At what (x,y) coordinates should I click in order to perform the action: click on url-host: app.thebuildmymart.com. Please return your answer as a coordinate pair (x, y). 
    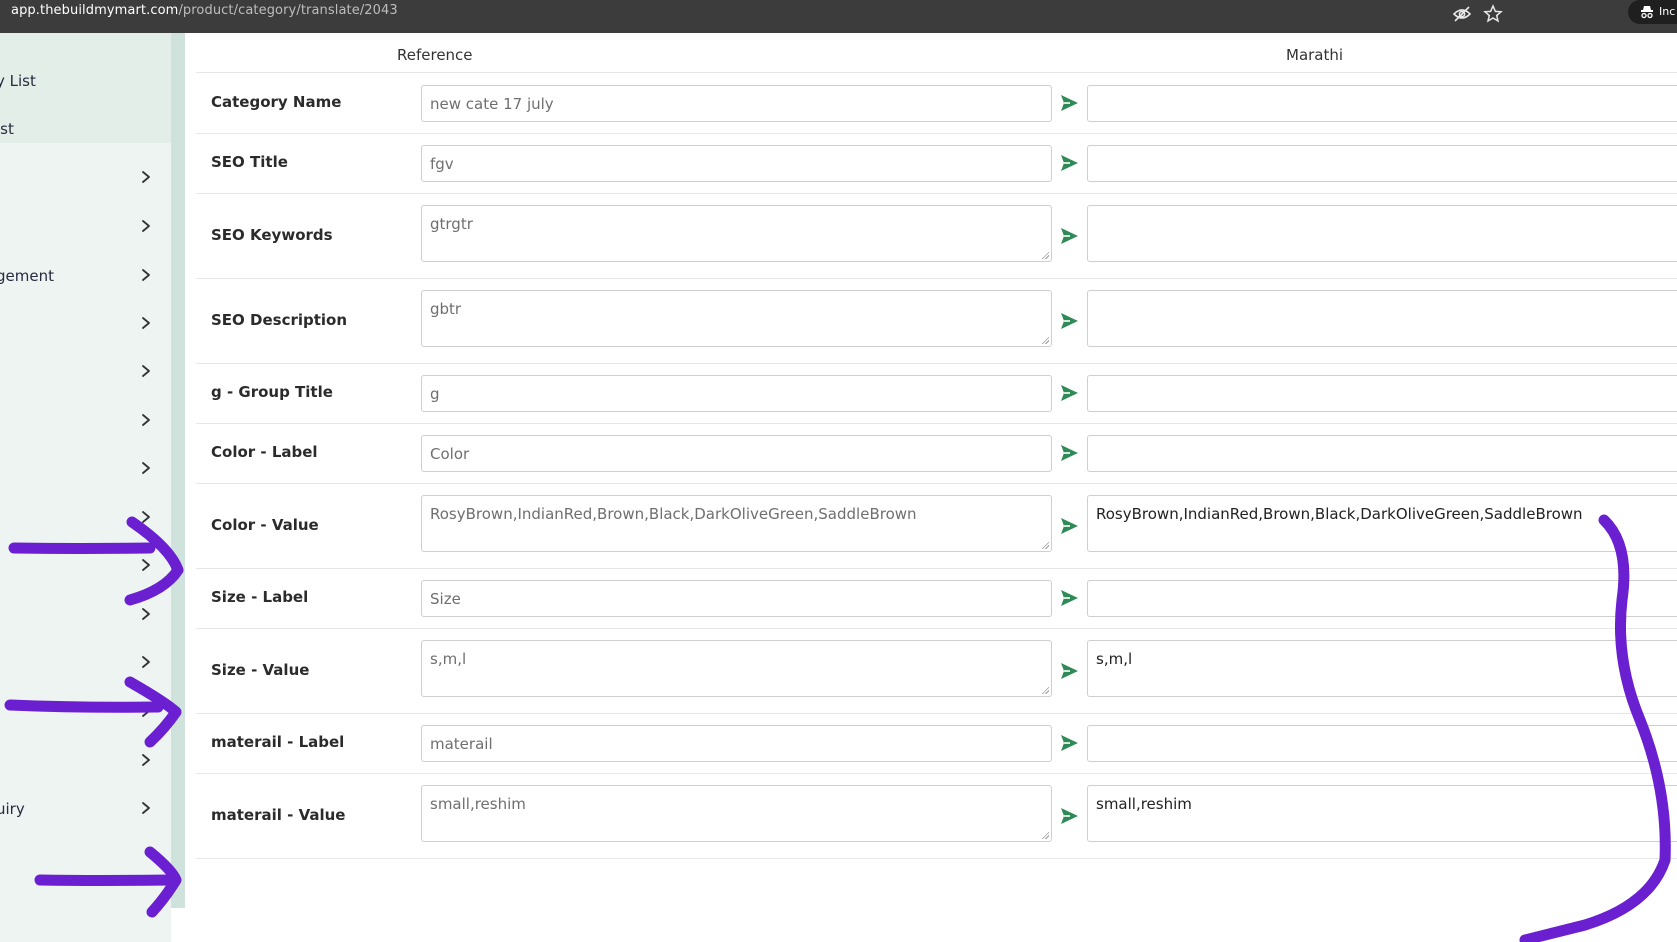
    Looking at the image, I should click on (95, 10).